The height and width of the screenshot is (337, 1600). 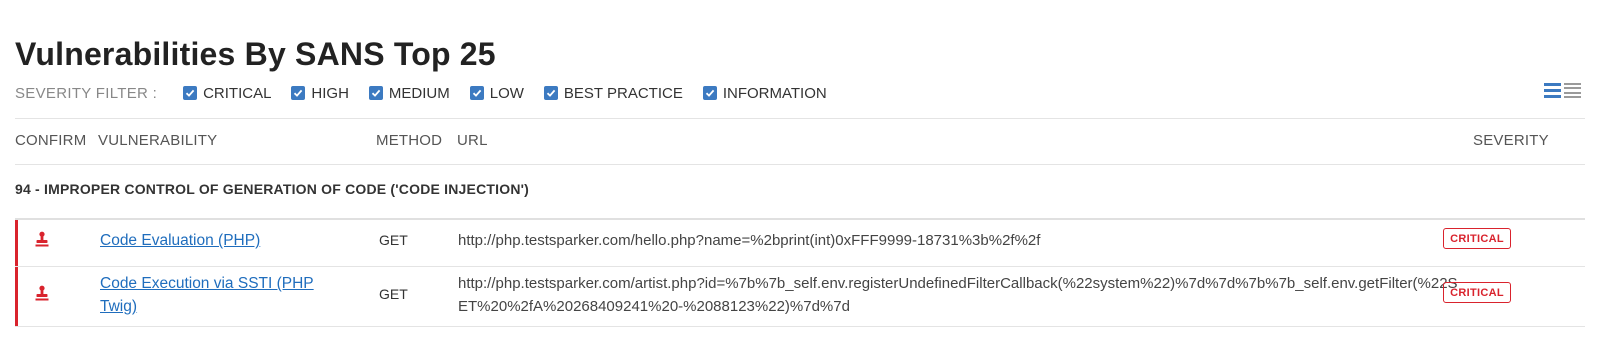 I want to click on filter-best-practice: BEST PRACTICE, so click(x=613, y=93).